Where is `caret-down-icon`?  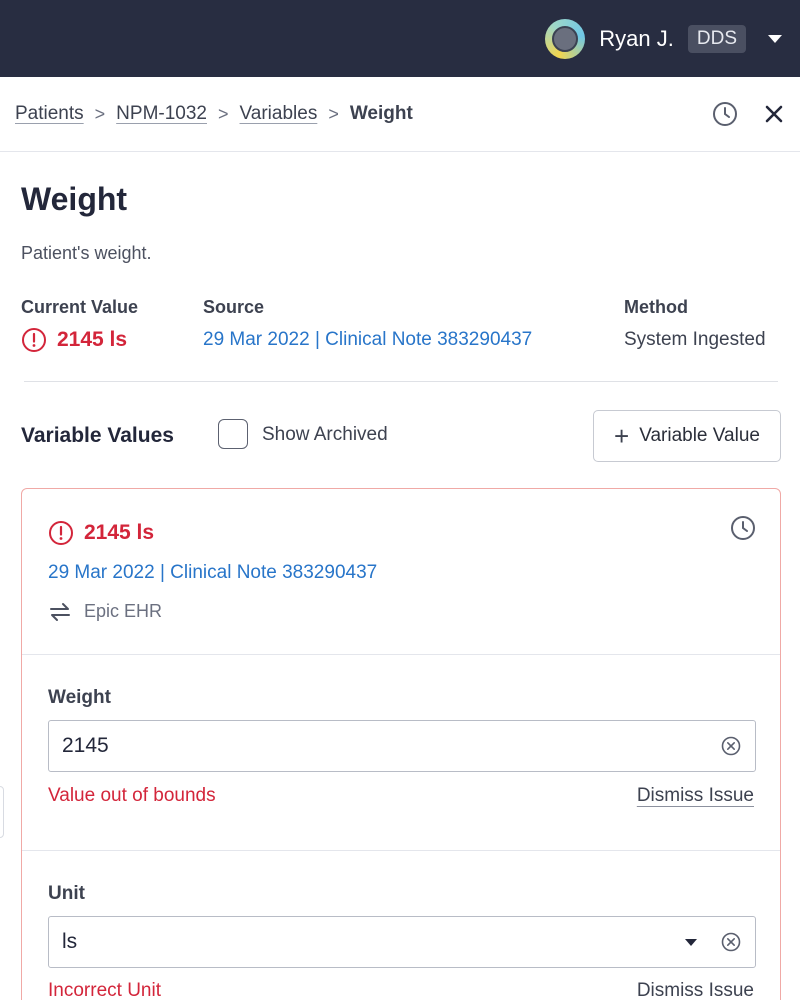 caret-down-icon is located at coordinates (691, 942).